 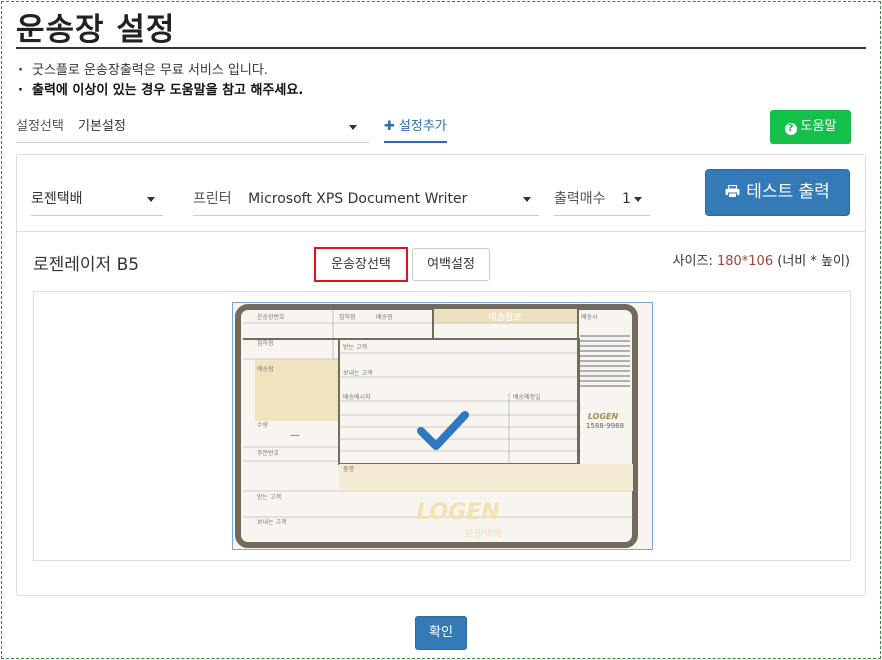 What do you see at coordinates (86, 265) in the screenshot?
I see `label-type-name: 로젠레이저 B5` at bounding box center [86, 265].